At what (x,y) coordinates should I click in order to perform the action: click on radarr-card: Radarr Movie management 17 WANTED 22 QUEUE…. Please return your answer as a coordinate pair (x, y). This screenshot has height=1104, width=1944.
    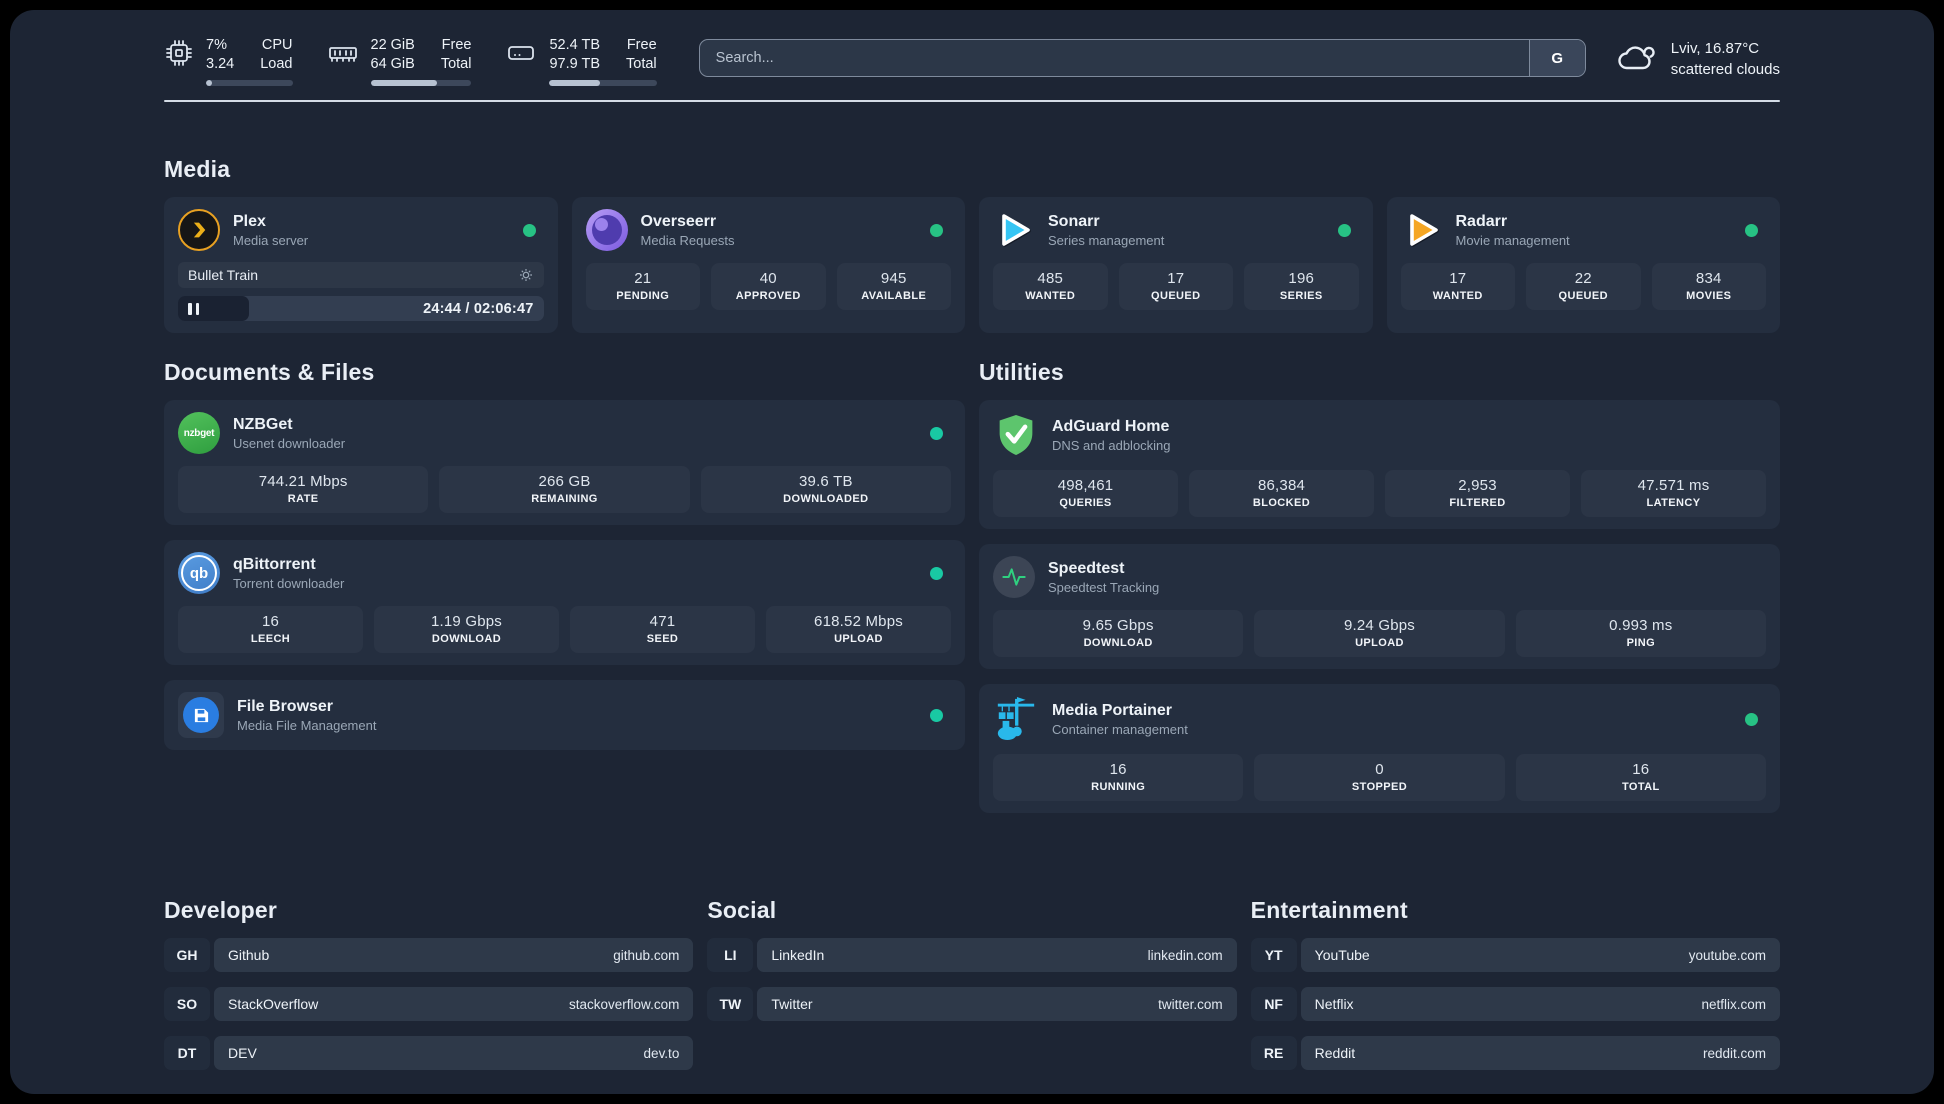
    Looking at the image, I should click on (1583, 265).